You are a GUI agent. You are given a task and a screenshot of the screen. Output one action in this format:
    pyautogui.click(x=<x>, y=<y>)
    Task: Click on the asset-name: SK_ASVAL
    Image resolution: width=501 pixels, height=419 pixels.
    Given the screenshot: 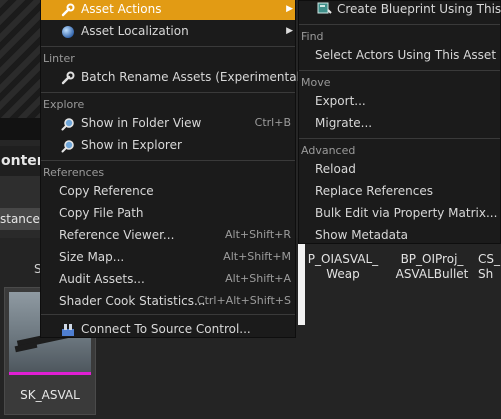 What is the action you would take?
    pyautogui.click(x=50, y=395)
    